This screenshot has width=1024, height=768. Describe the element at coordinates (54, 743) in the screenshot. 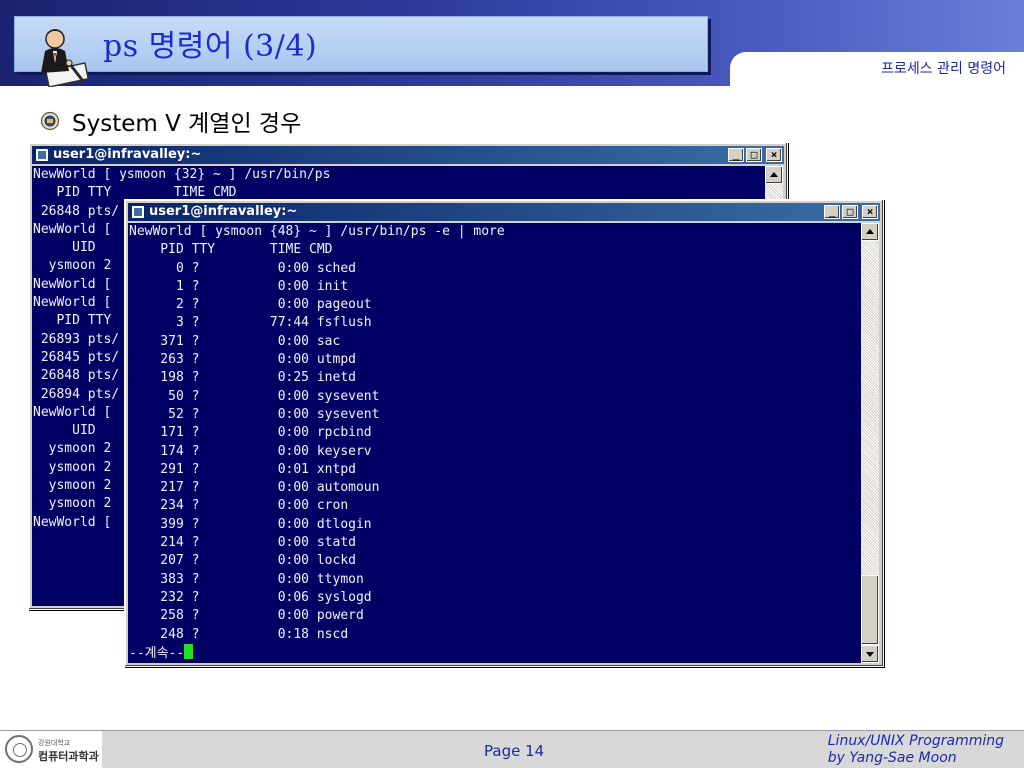

I see `logo-university-name: 강원대학교` at that location.